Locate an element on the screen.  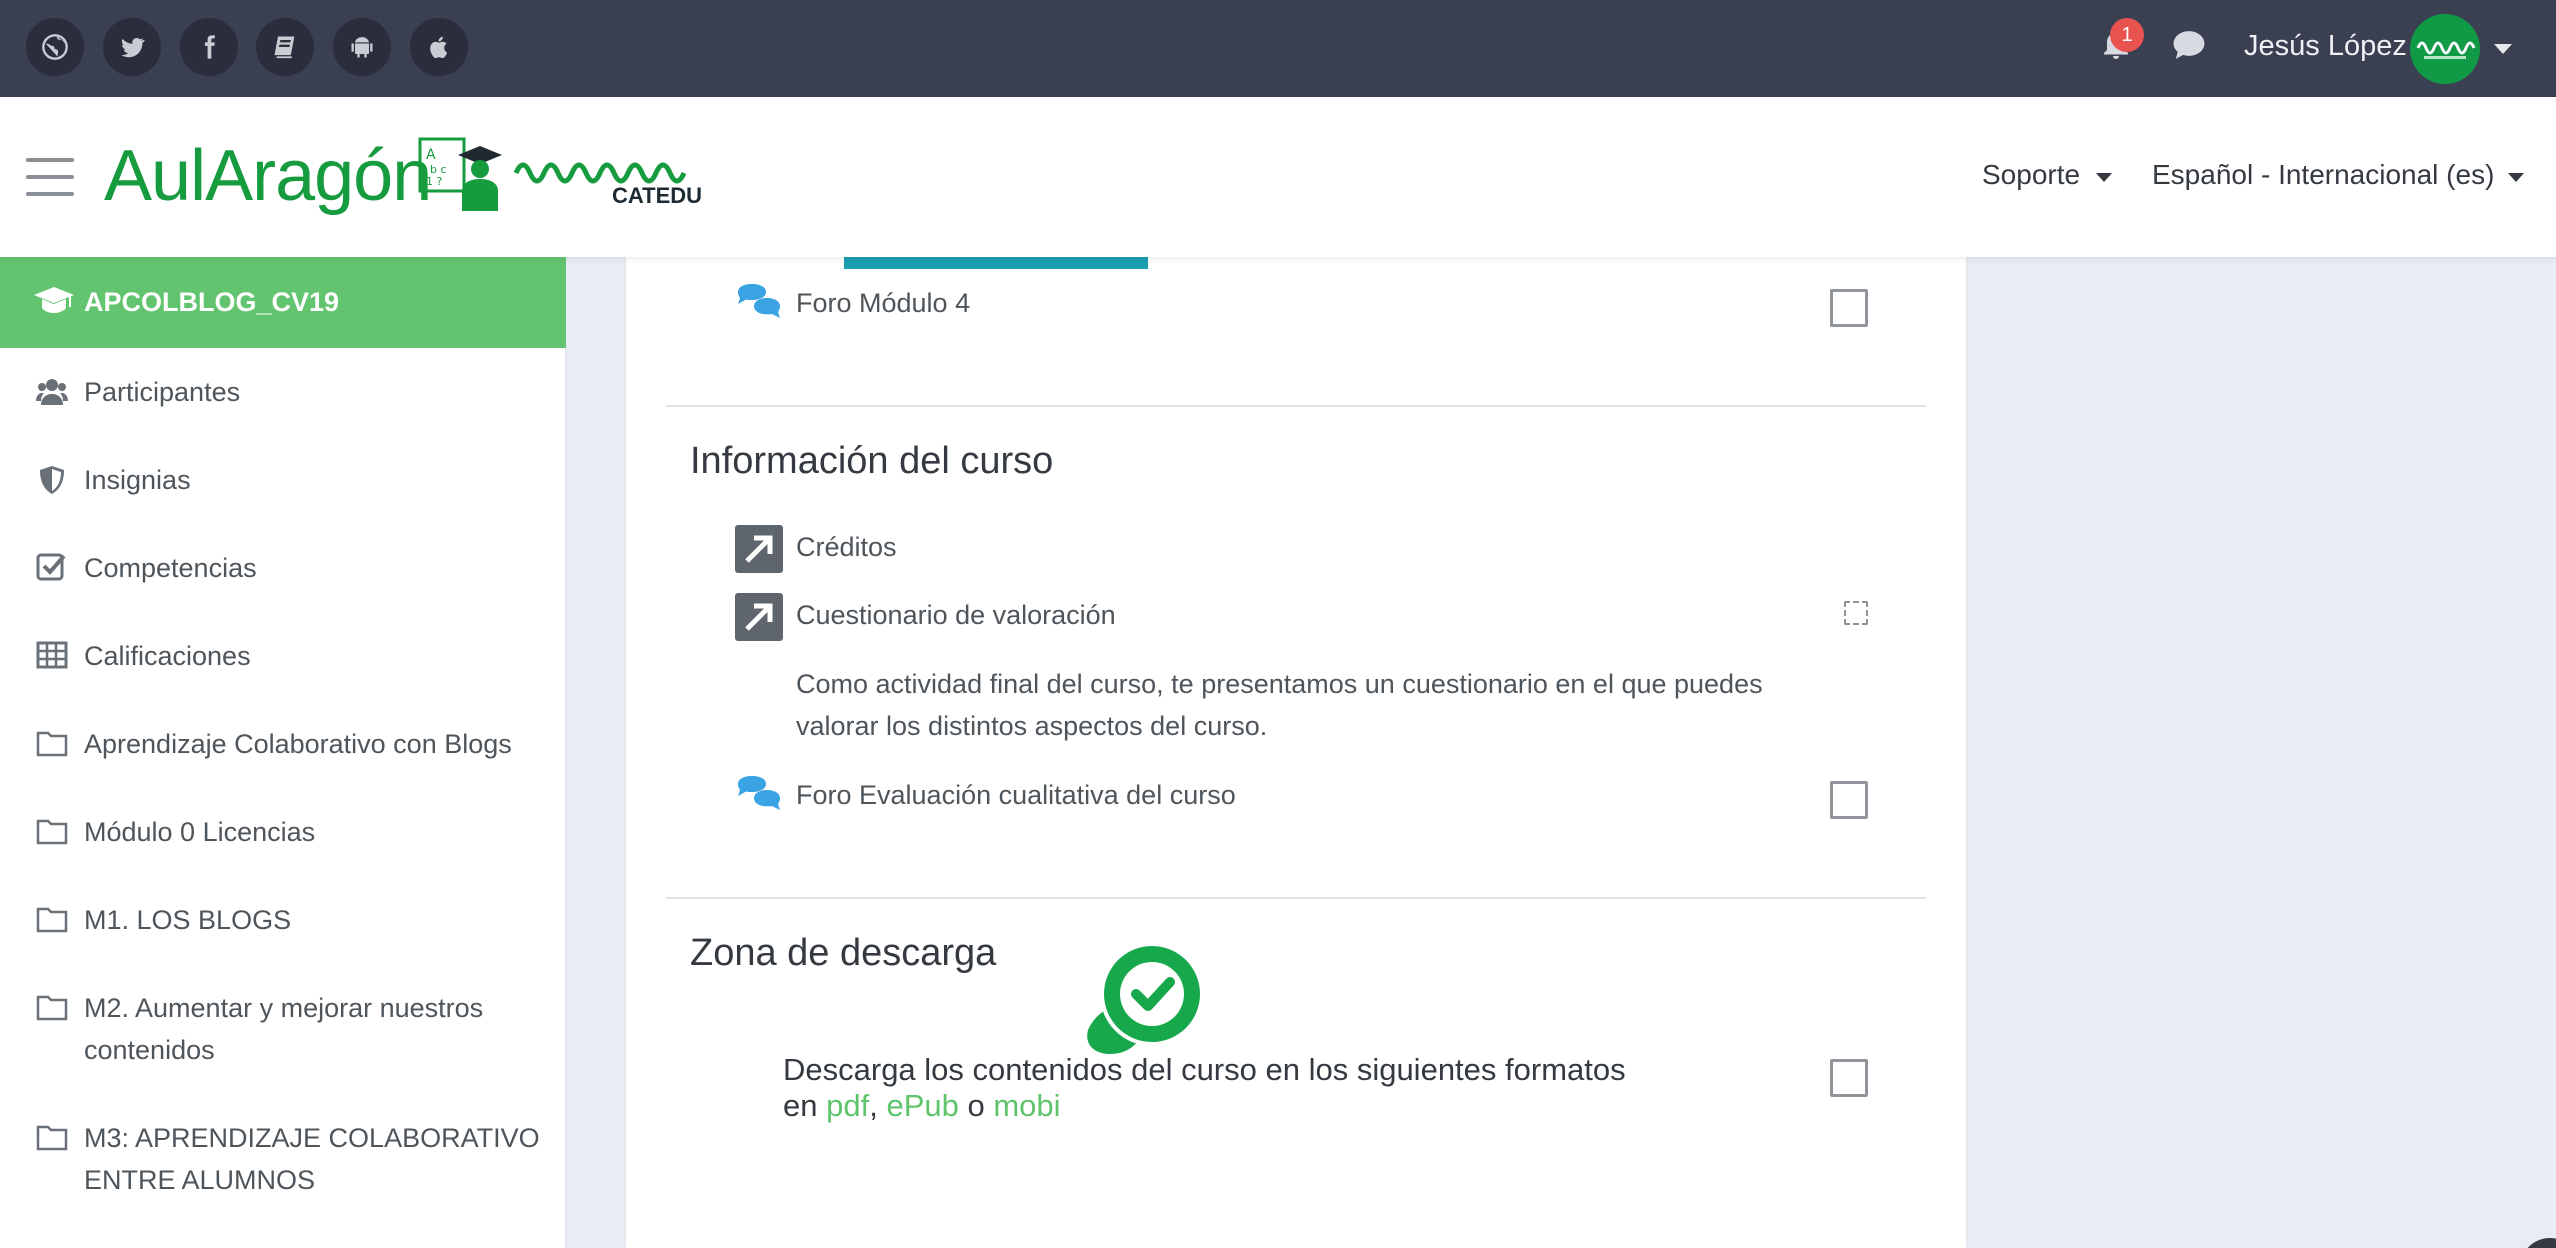
sidebar-item-label: Participantes is located at coordinates (162, 392).